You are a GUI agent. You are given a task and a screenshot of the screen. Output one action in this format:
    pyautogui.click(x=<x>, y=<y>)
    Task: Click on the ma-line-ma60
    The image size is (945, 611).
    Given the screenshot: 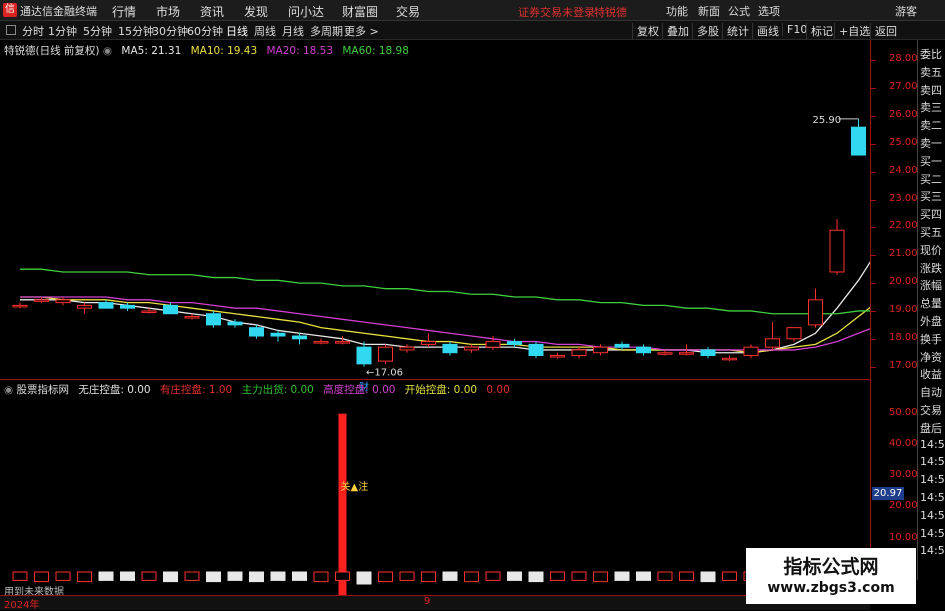 What is the action you would take?
    pyautogui.click(x=445, y=291)
    